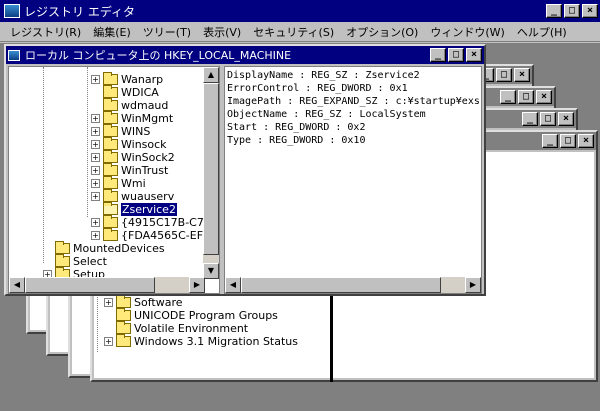 The width and height of the screenshot is (600, 411). Describe the element at coordinates (125, 92) in the screenshot. I see `tree-item: WDICA` at that location.